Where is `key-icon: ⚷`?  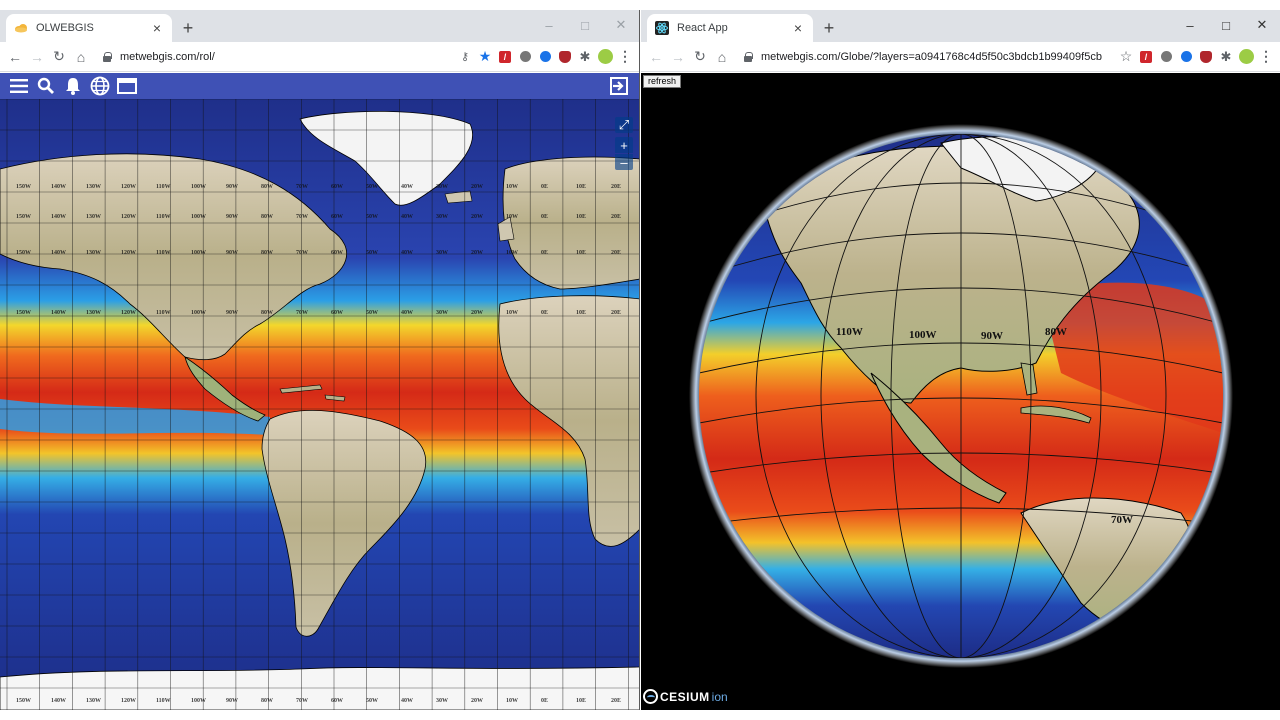
key-icon: ⚷ is located at coordinates (465, 57).